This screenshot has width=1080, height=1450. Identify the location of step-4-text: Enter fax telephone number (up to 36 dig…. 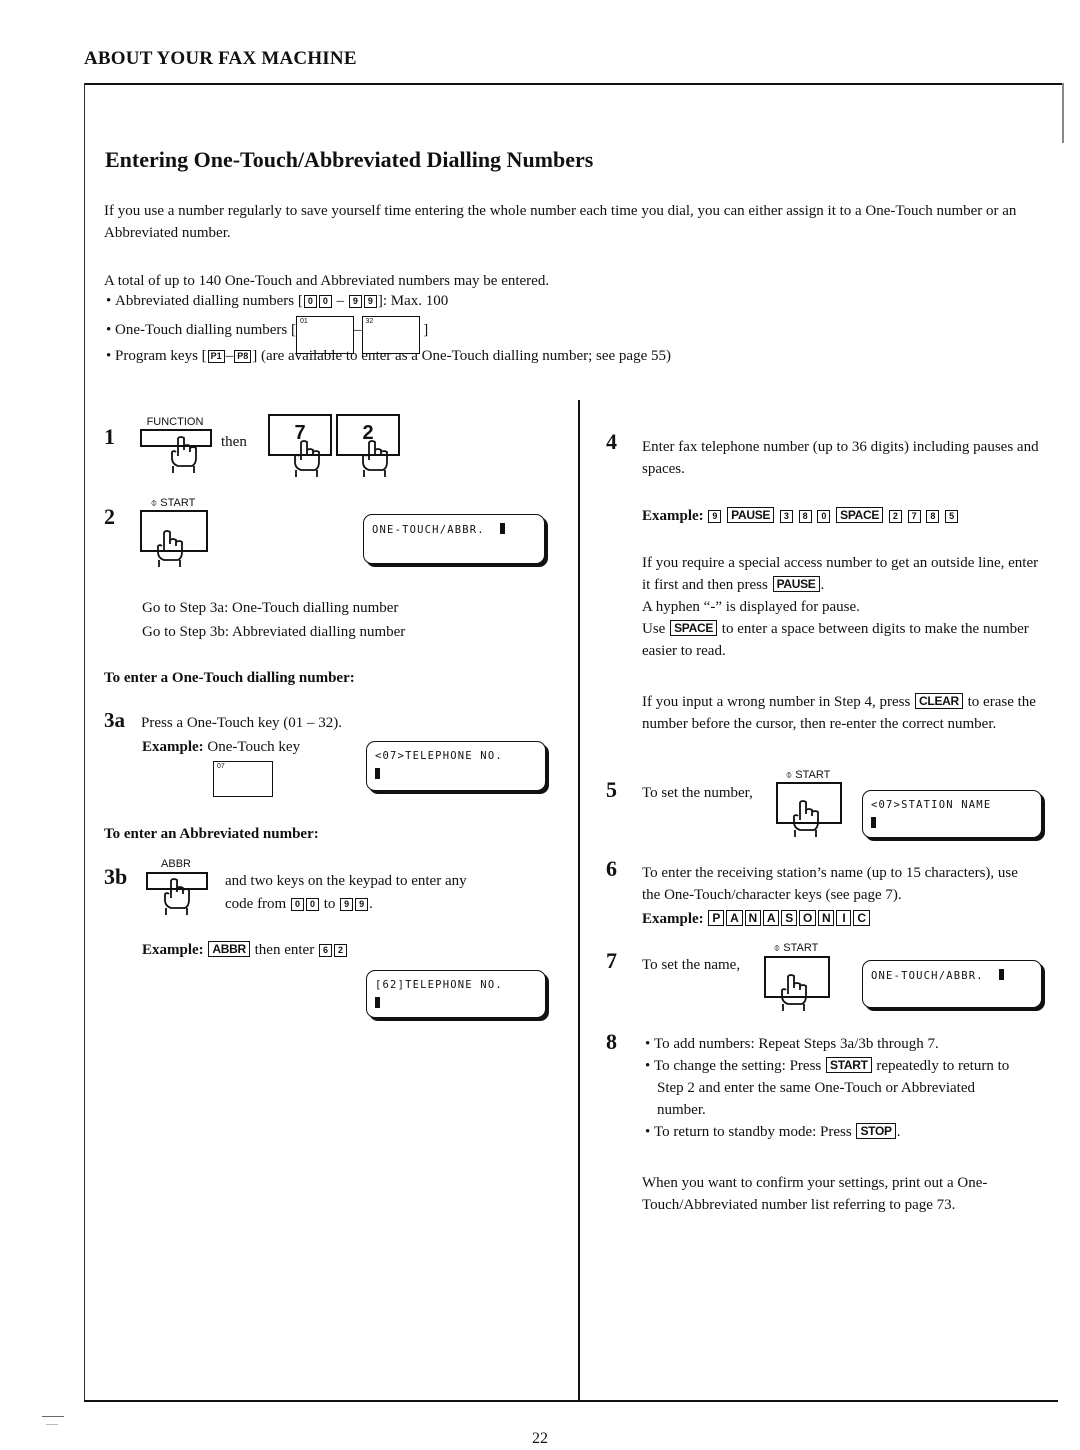
(840, 458).